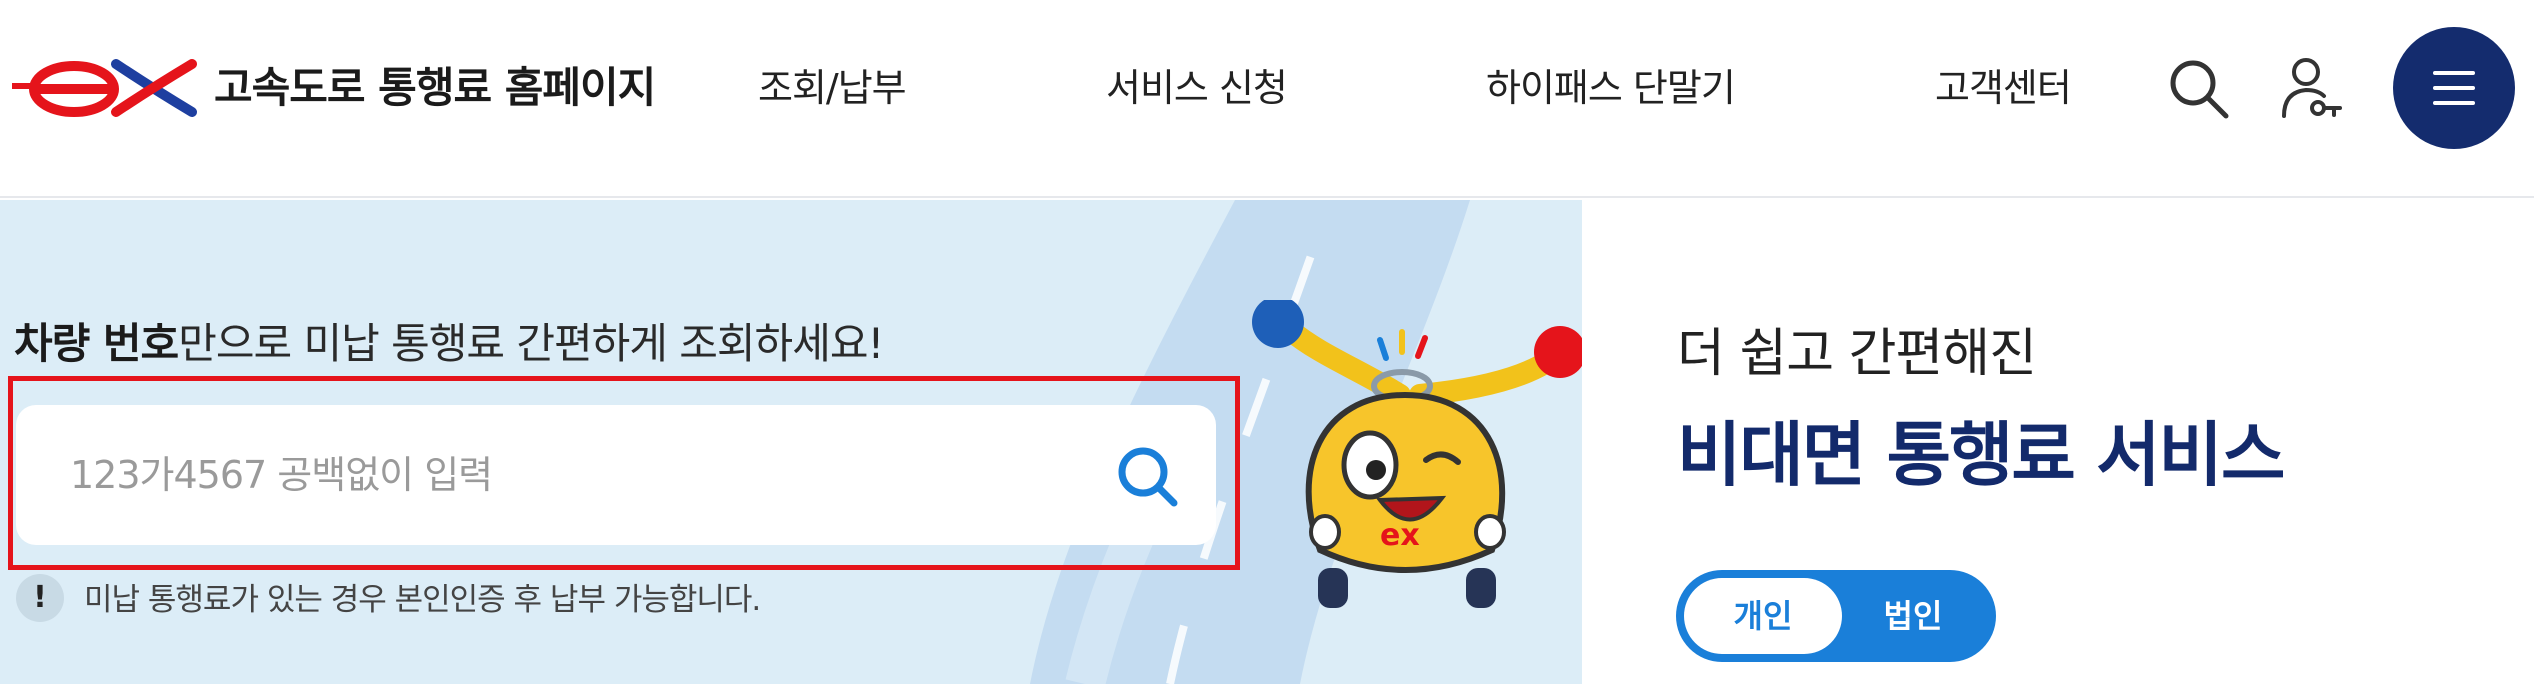  Describe the element at coordinates (1400, 535) in the screenshot. I see `mascot-ex-logo: ex` at that location.